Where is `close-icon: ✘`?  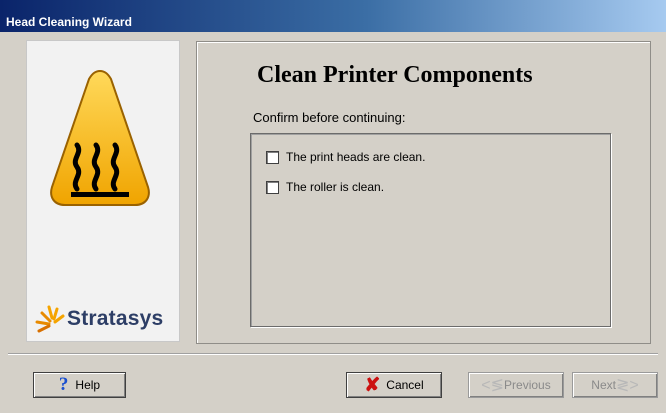 close-icon: ✘ is located at coordinates (372, 385).